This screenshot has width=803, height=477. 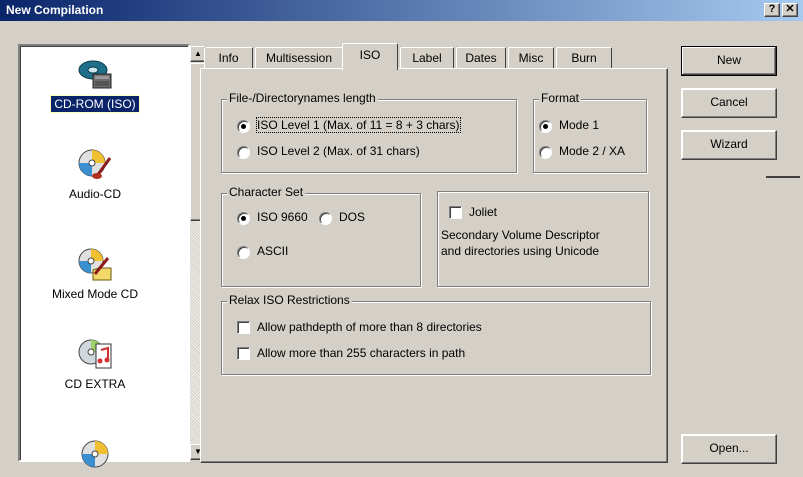 I want to click on list-item-audio-cd: Audio-CD, so click(x=95, y=174).